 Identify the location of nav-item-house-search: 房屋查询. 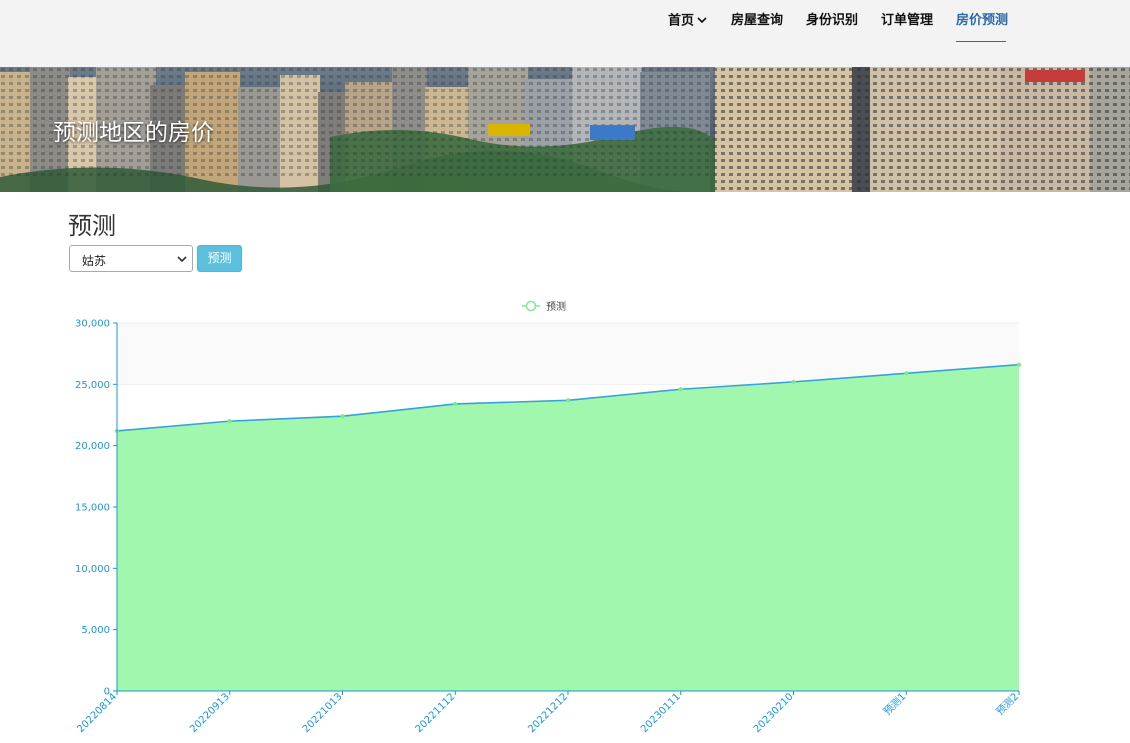
(757, 21).